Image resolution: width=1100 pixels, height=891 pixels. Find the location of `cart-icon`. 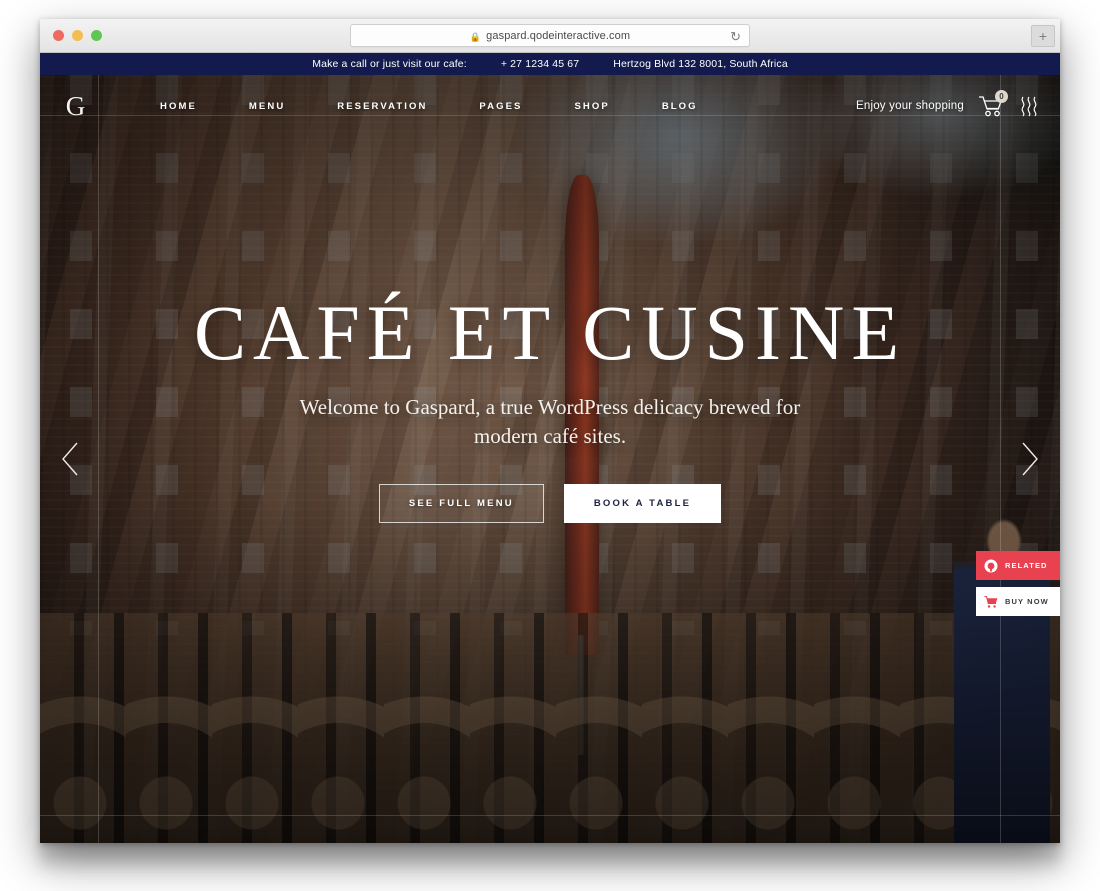

cart-icon is located at coordinates (991, 601).